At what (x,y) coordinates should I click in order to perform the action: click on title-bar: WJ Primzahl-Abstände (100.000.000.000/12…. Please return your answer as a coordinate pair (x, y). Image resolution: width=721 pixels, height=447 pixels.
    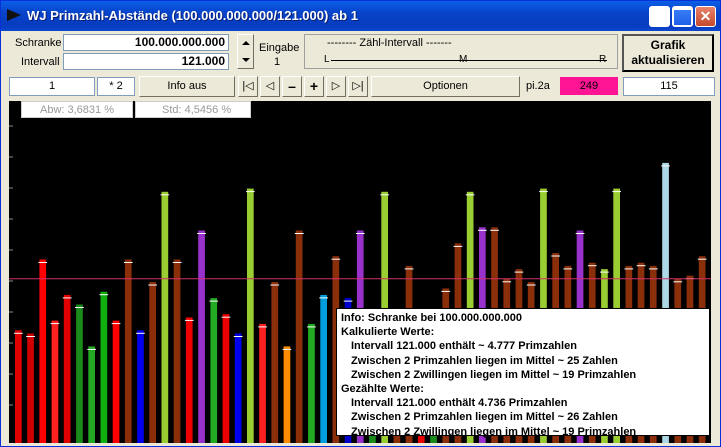
    Looking at the image, I should click on (360, 16).